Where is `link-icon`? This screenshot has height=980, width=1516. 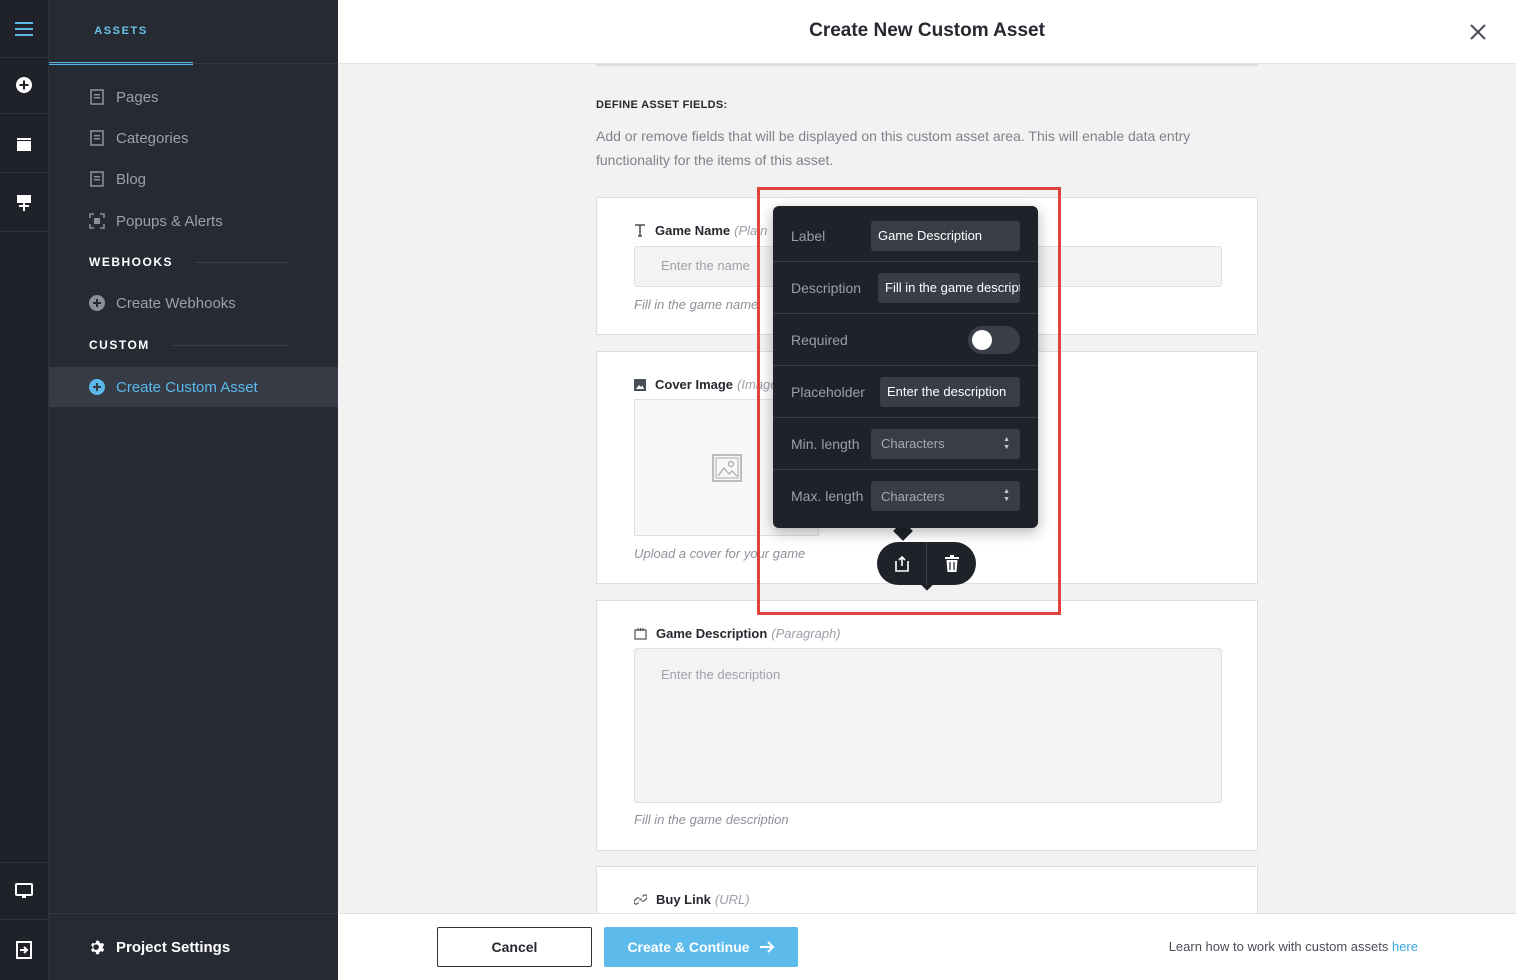
link-icon is located at coordinates (640, 899).